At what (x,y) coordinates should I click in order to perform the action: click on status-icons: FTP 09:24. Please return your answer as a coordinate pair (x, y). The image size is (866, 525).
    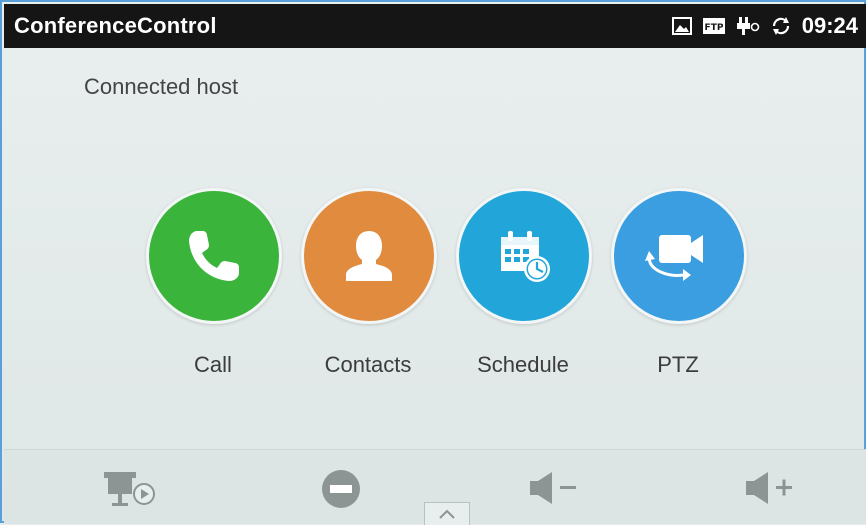
    Looking at the image, I should click on (768, 26).